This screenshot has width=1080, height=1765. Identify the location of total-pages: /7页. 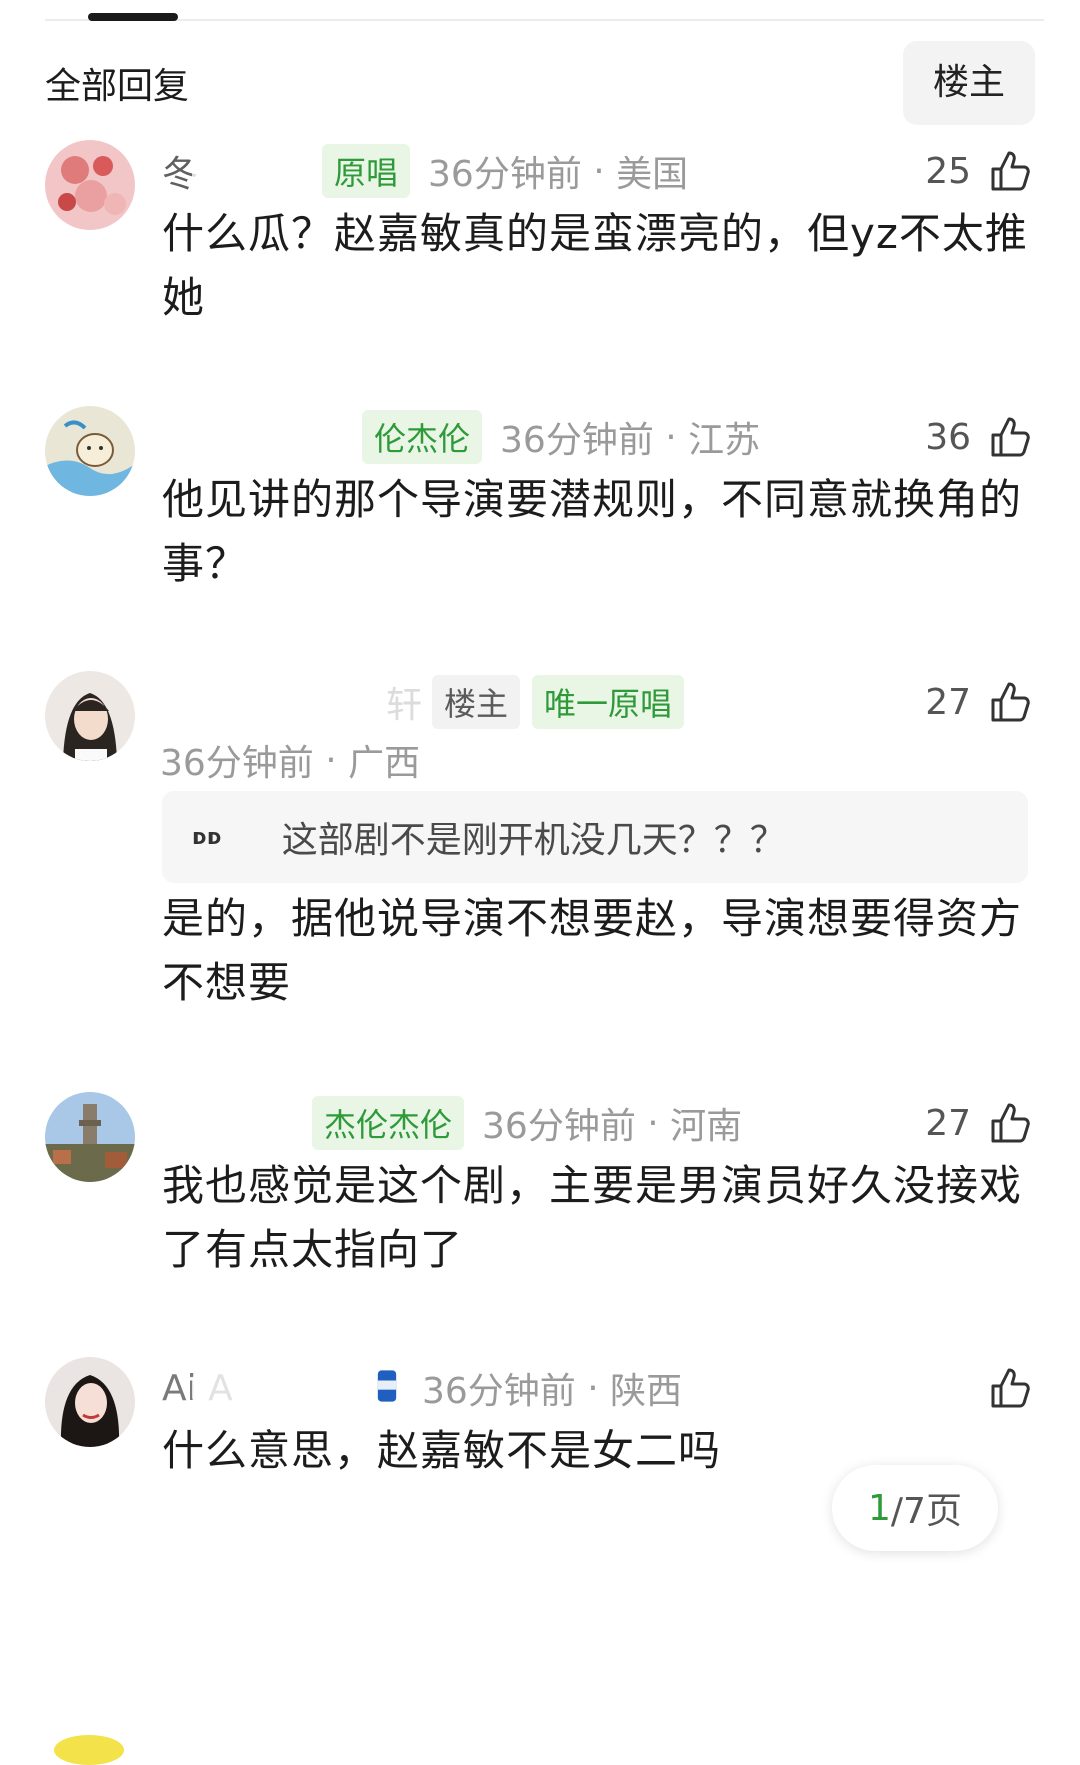
(926, 1511).